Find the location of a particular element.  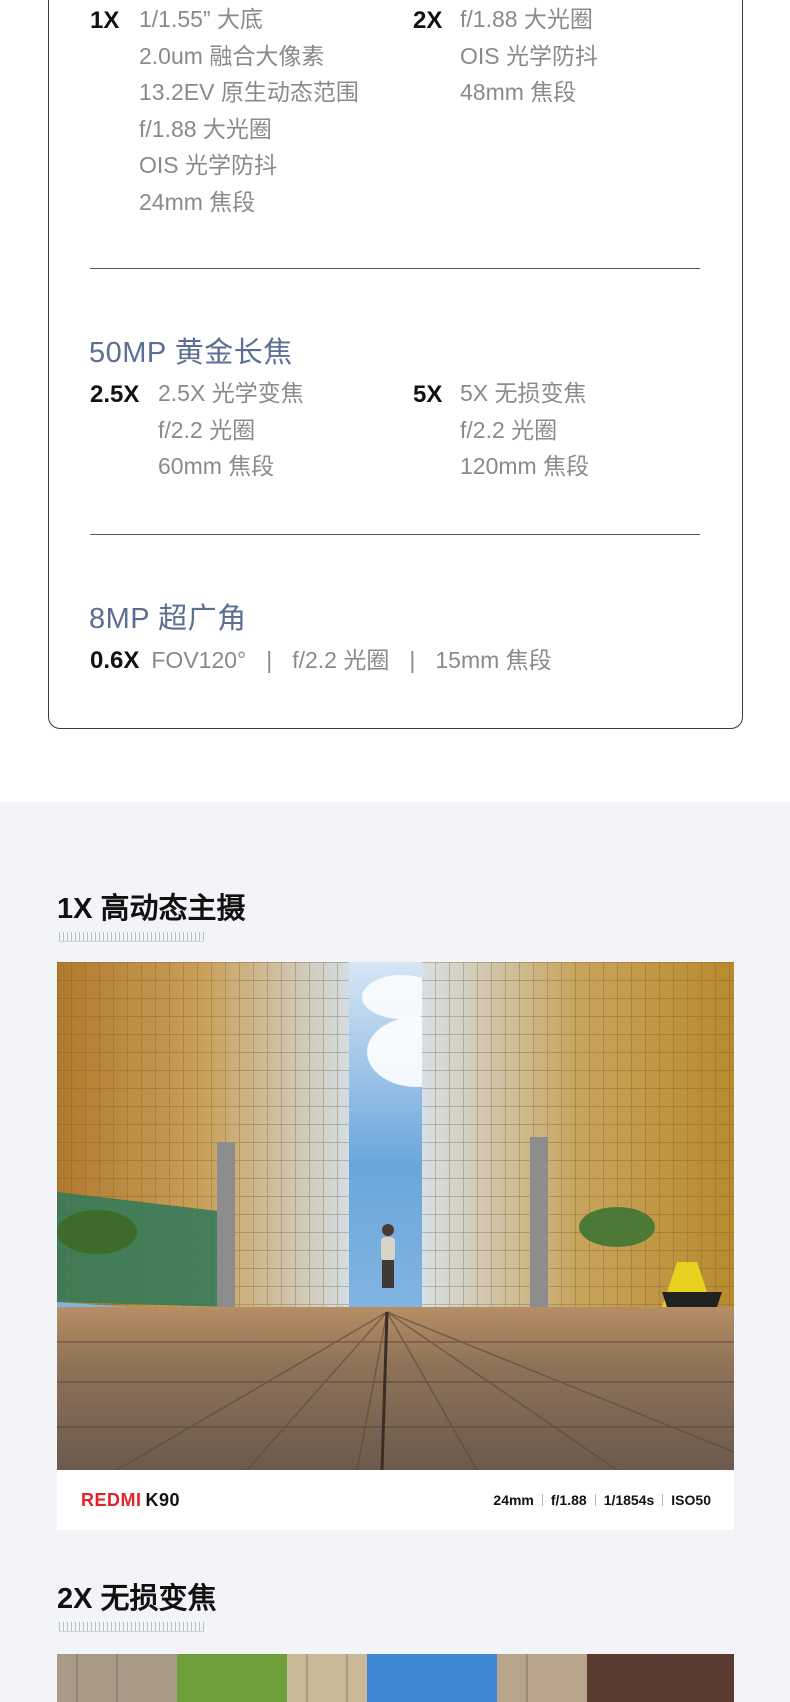

section-title-1x: 1X 高动态主摄 is located at coordinates (151, 909).